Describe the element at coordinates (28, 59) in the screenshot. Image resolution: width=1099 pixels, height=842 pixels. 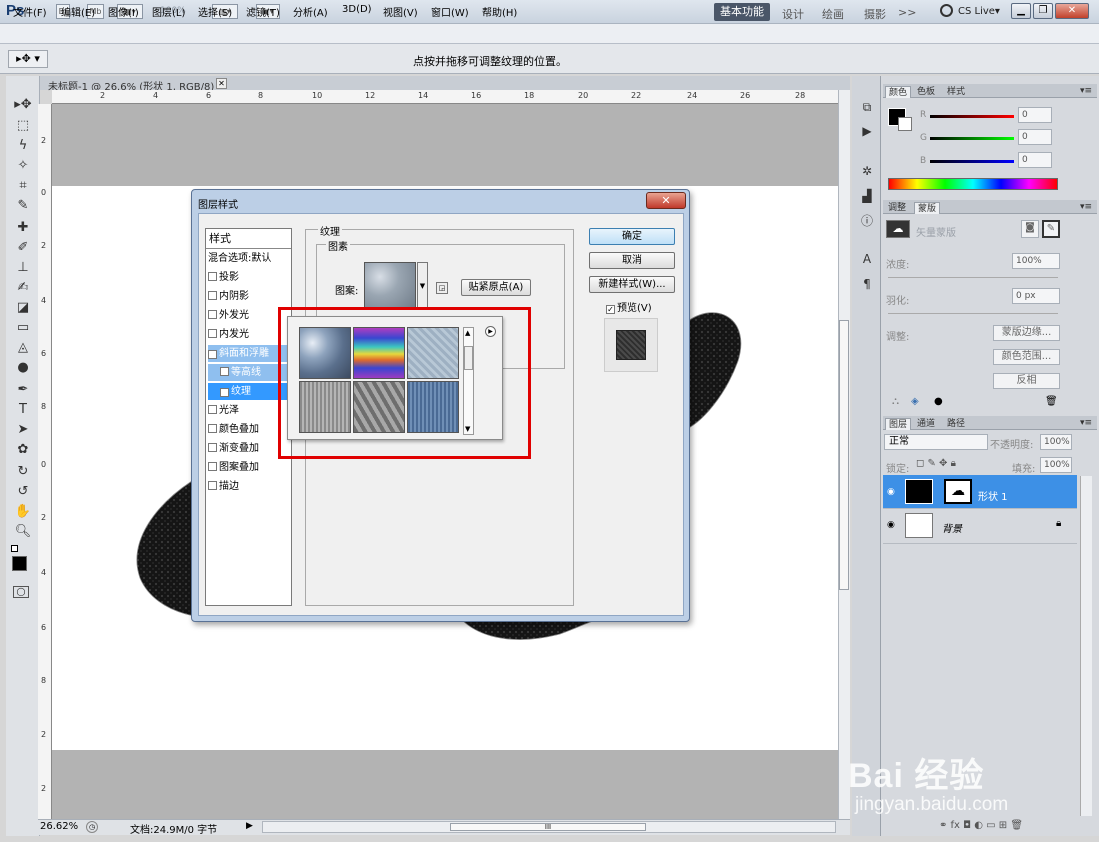
I see `tool-preset-picker: ▸✥ ▾` at that location.